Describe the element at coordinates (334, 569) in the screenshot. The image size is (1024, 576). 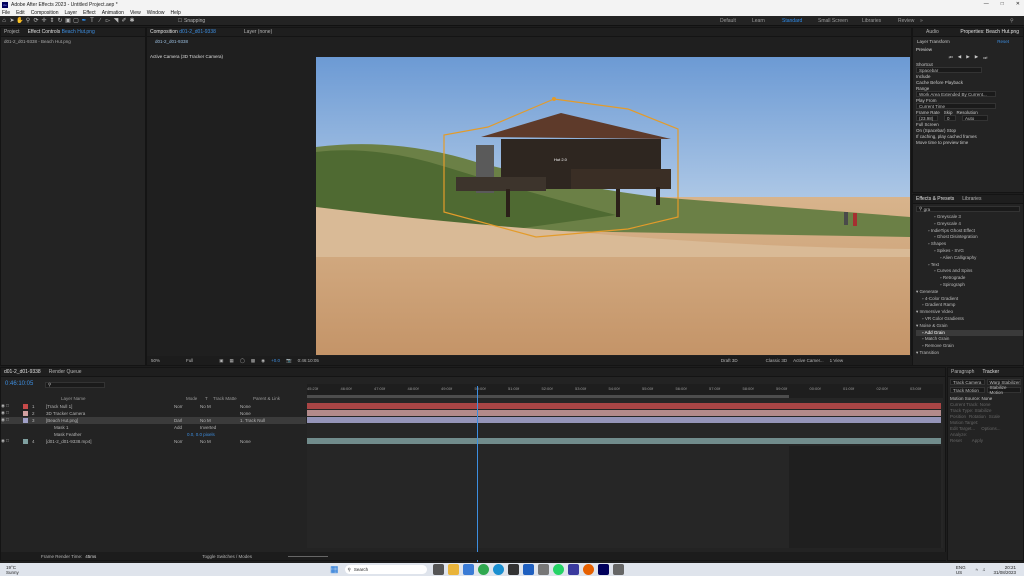
I see `start-icon: ▦` at that location.